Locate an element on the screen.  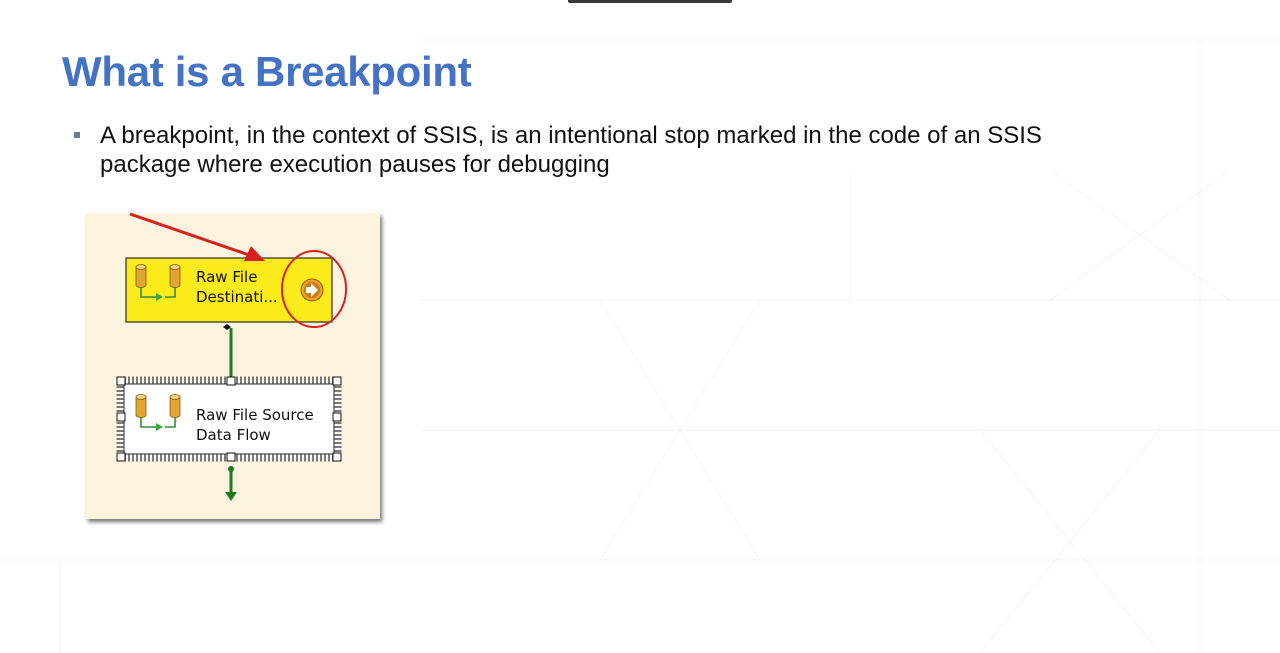
slide-top-tab is located at coordinates (650, 1).